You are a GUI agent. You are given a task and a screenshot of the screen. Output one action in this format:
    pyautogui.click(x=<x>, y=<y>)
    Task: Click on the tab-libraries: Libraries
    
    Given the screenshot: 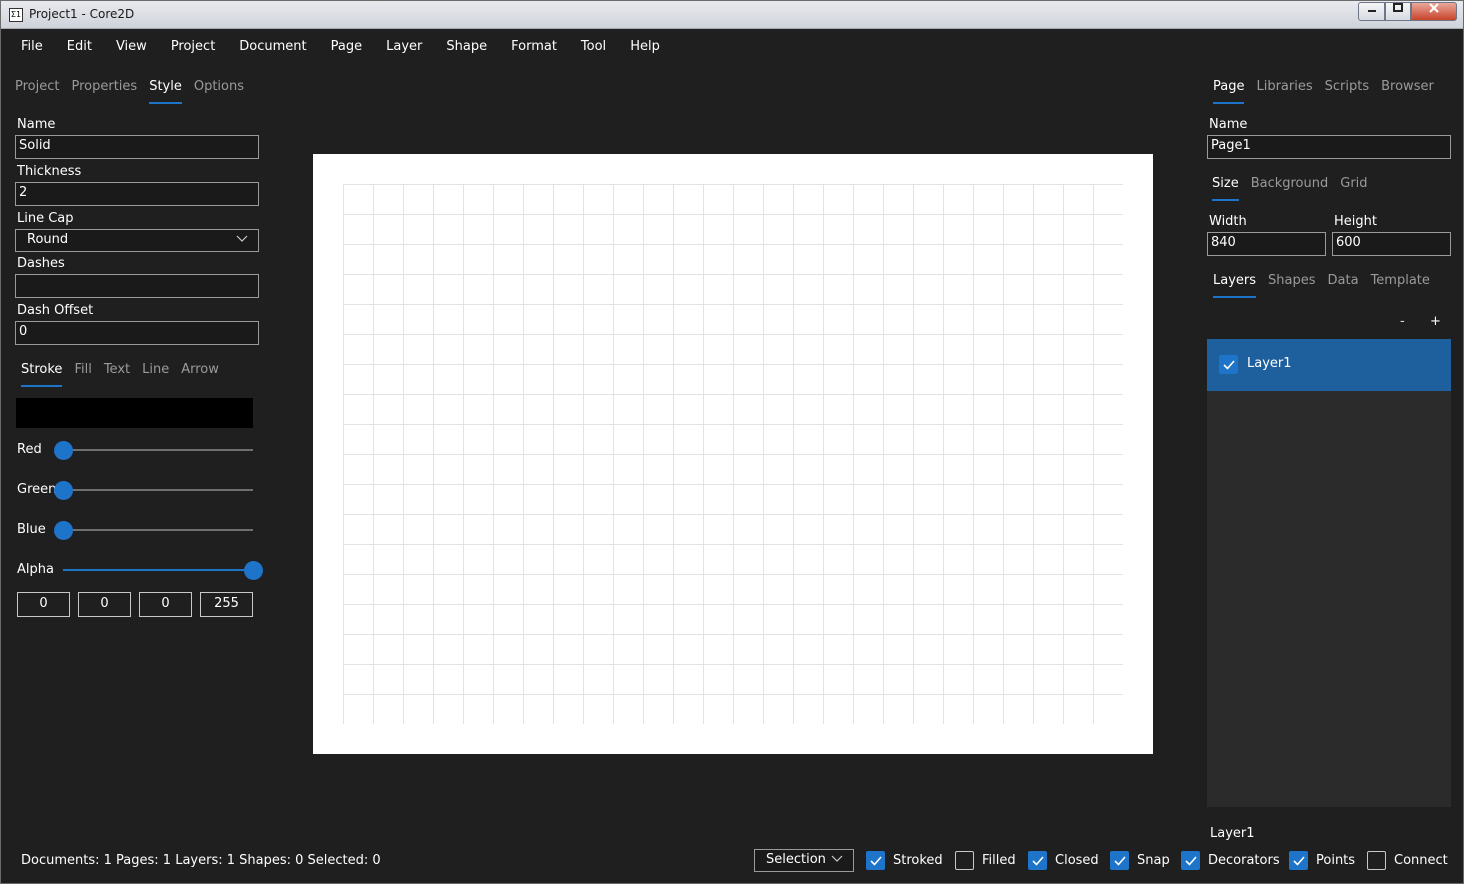 What is the action you would take?
    pyautogui.click(x=1284, y=91)
    